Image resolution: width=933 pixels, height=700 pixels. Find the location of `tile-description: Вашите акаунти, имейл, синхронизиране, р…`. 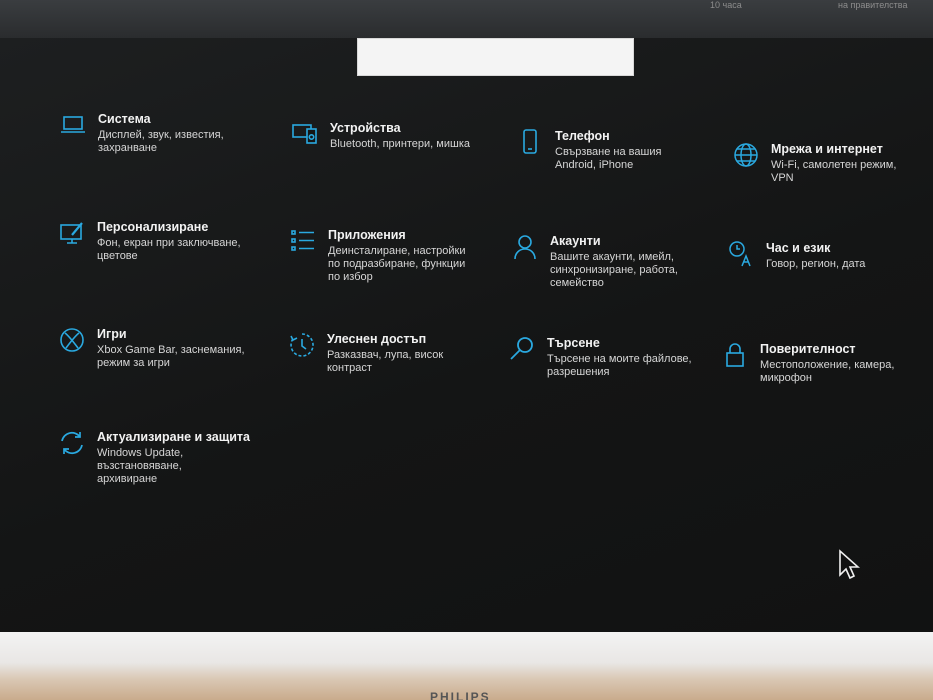

tile-description: Вашите акаунти, имейл, синхронизиране, р… is located at coordinates (614, 270).